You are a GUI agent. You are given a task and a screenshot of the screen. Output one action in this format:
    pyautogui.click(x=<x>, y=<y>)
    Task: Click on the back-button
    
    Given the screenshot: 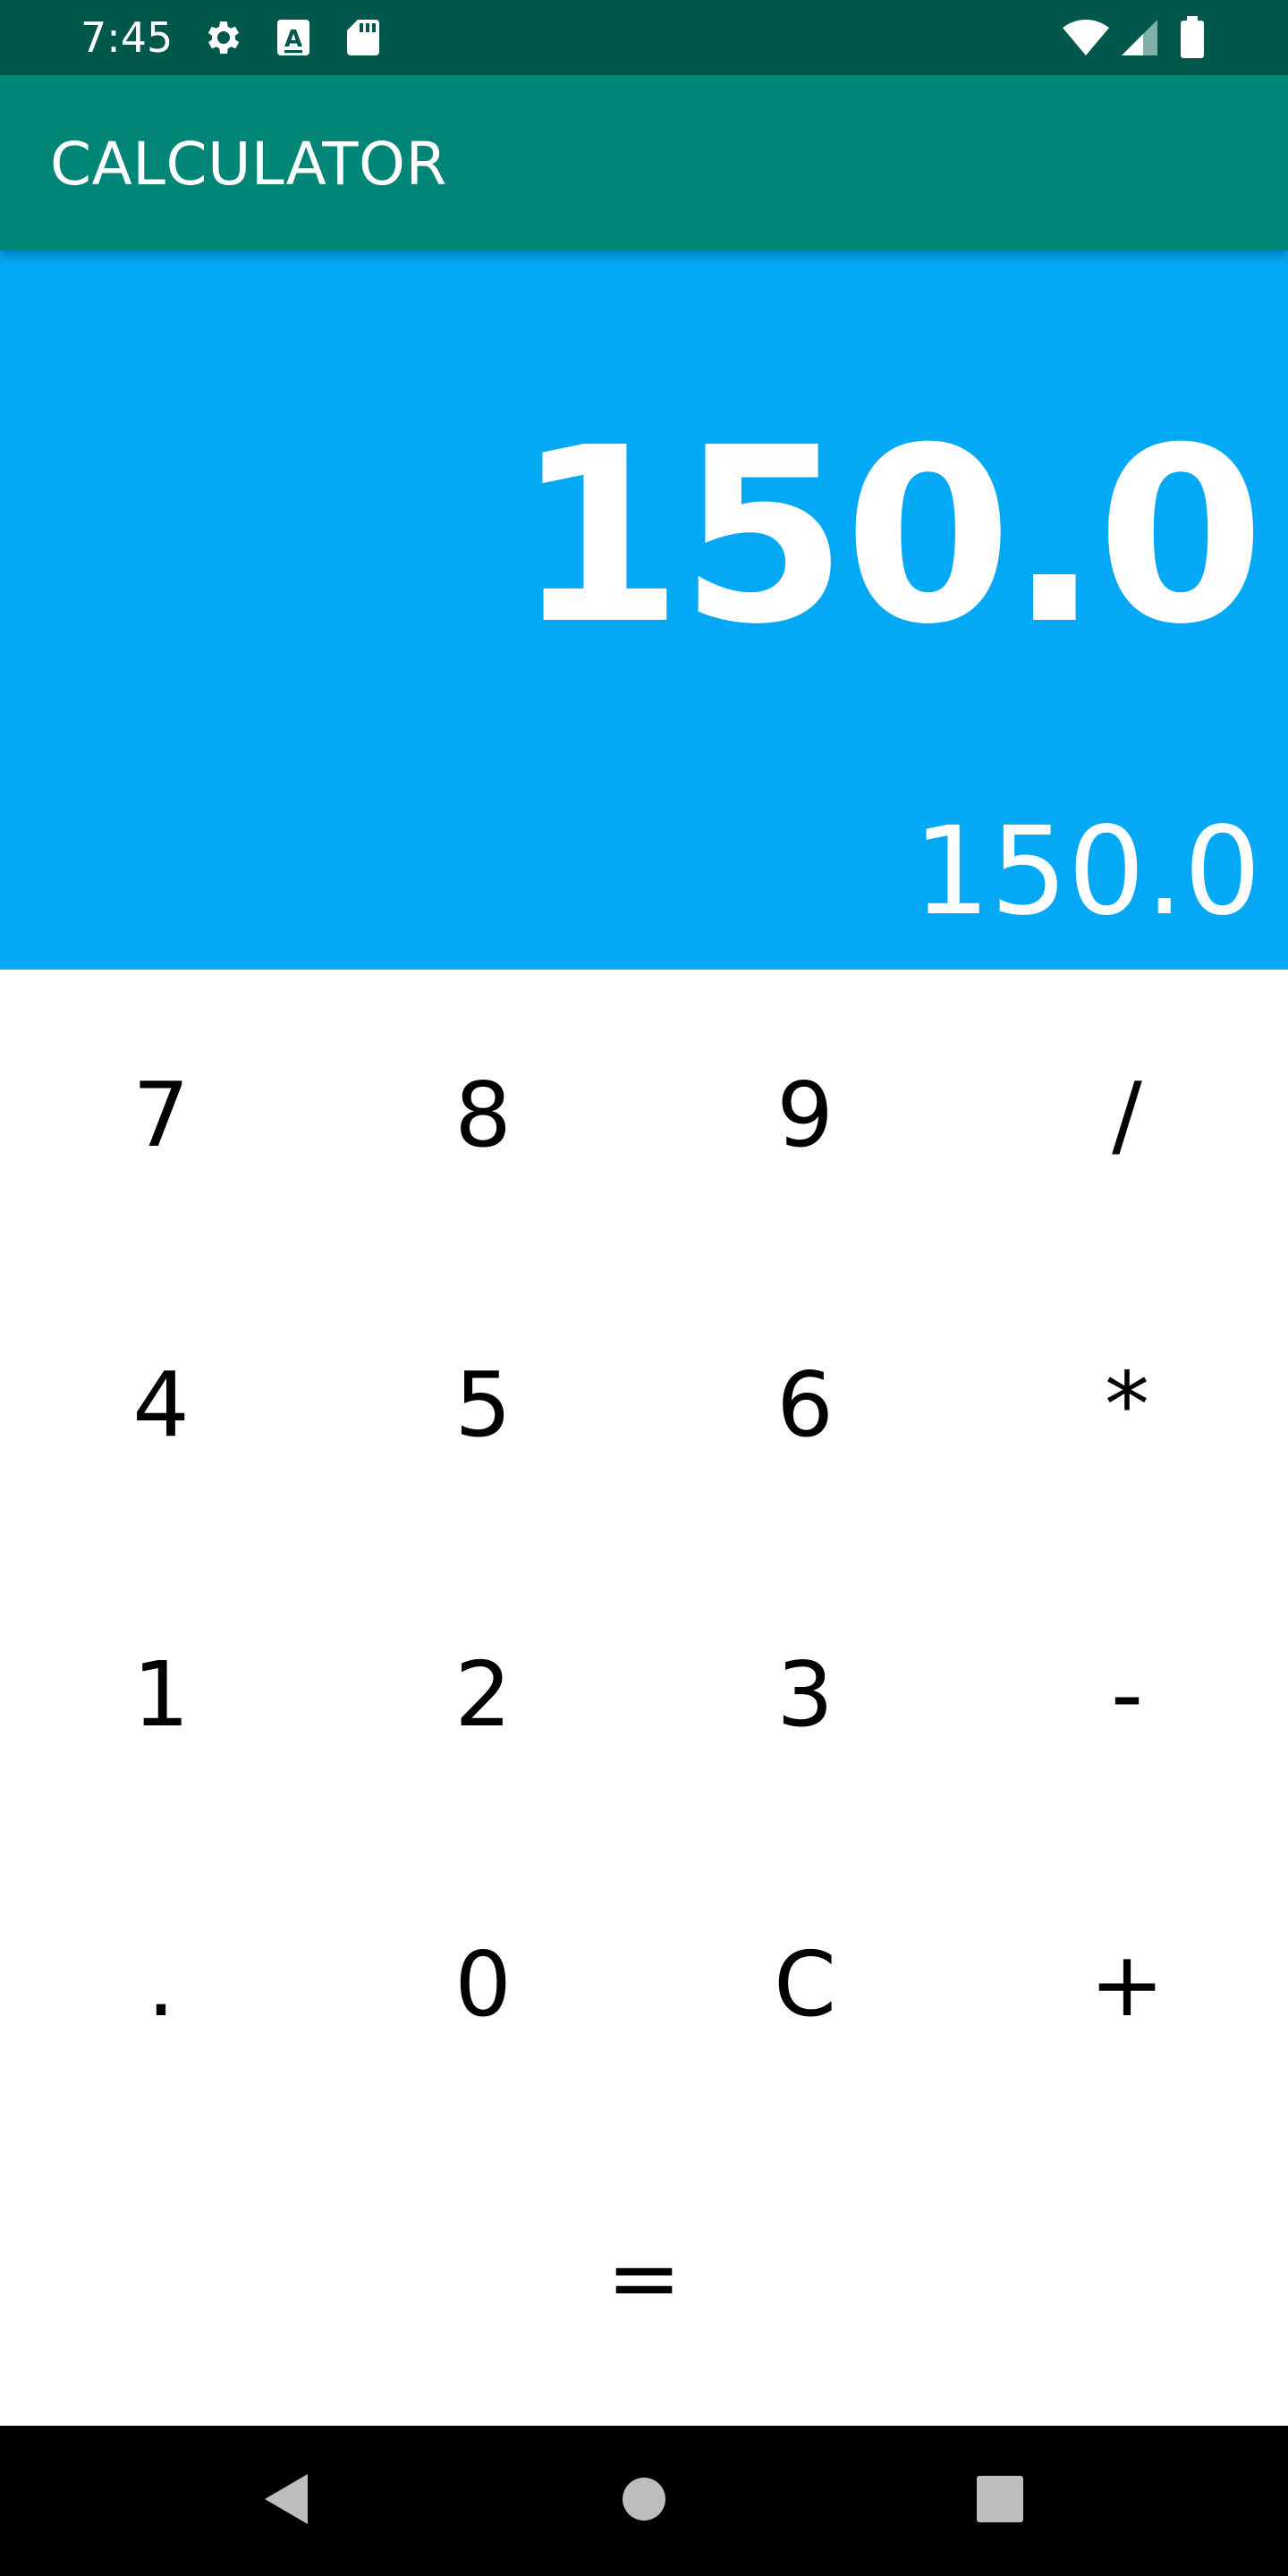 What is the action you would take?
    pyautogui.click(x=286, y=2501)
    